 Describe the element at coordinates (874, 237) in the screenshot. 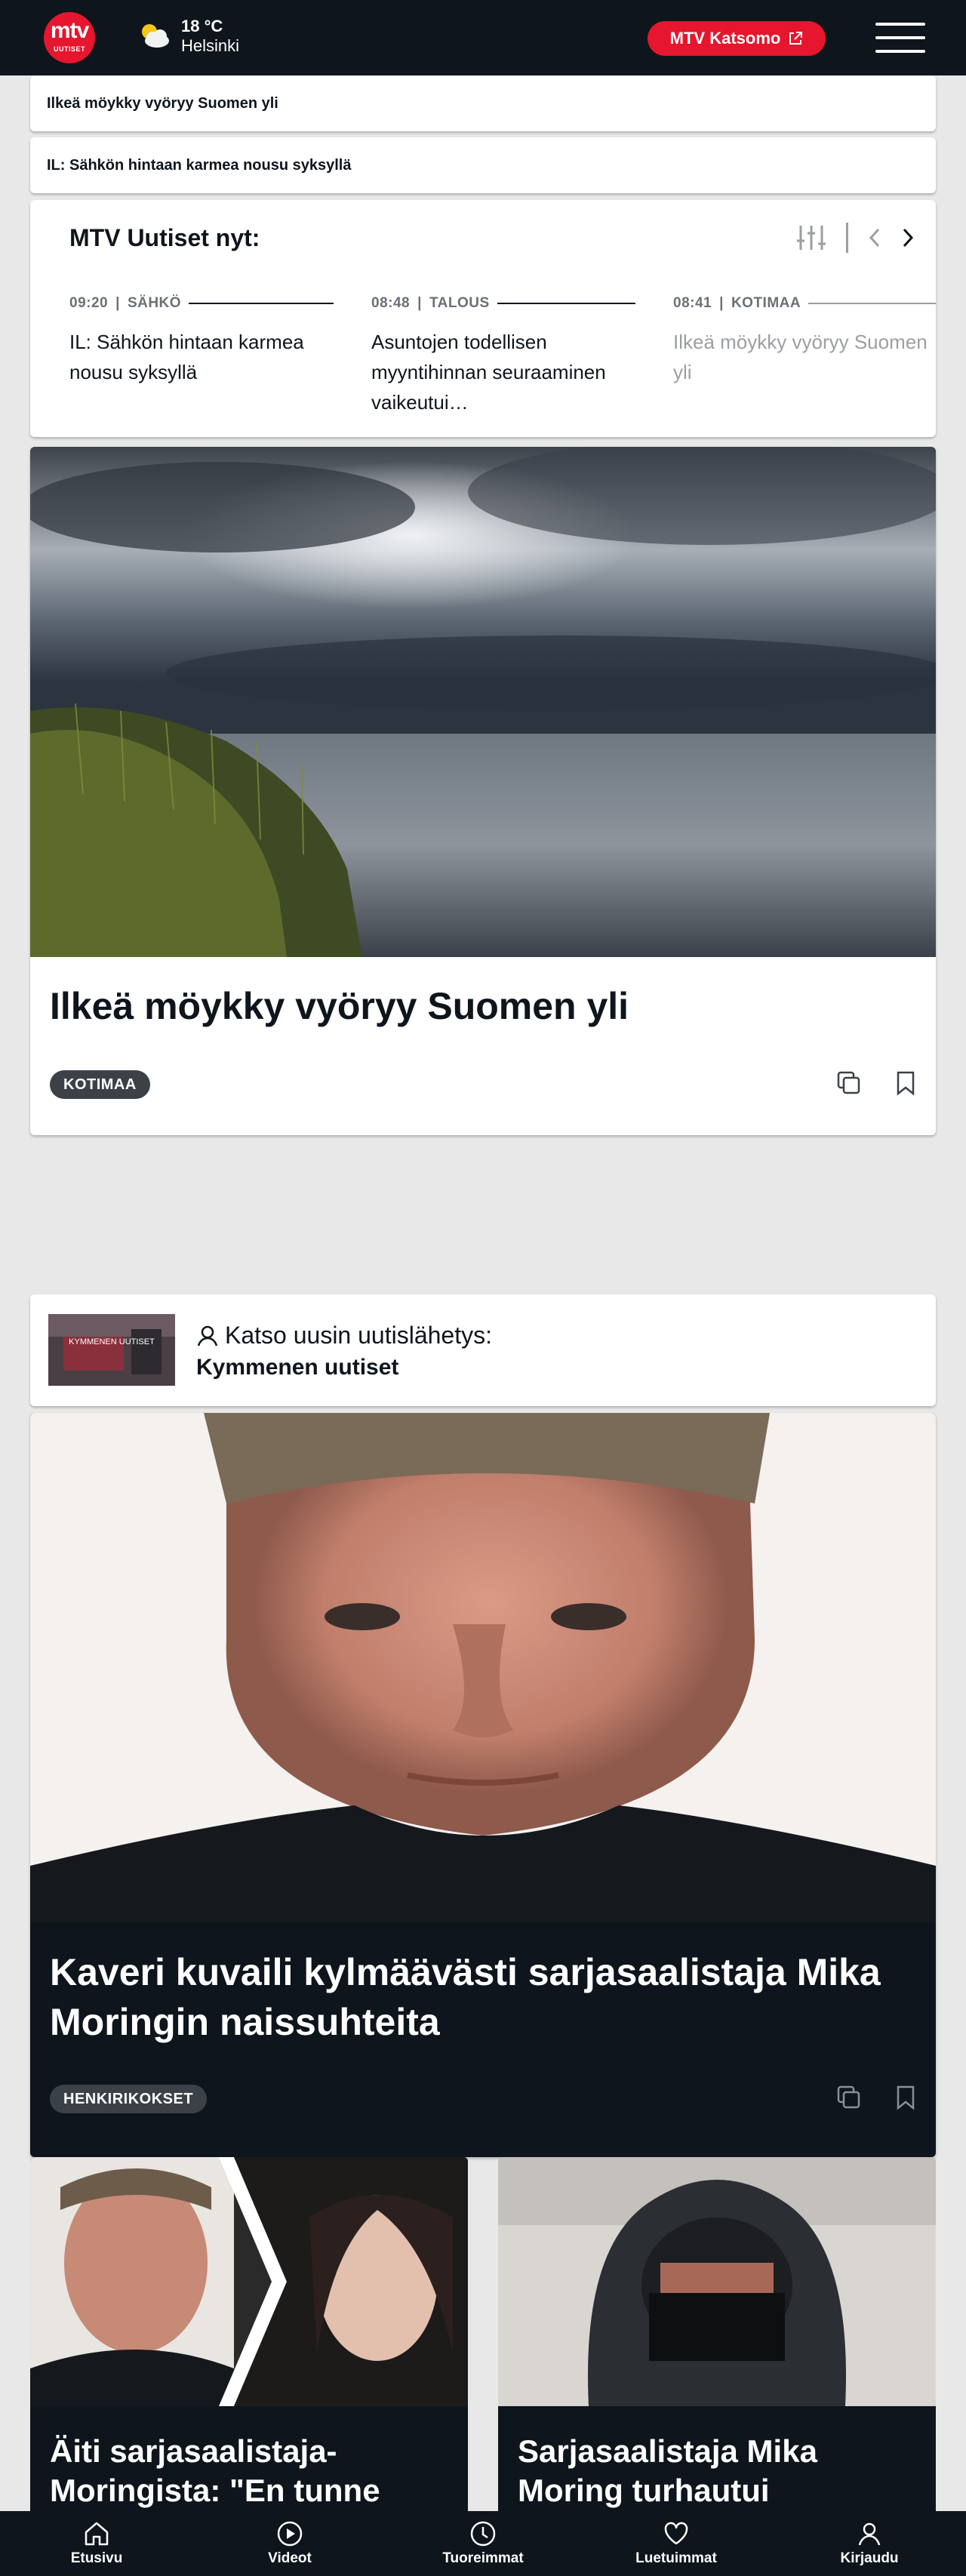

I see `chevron-left-icon` at that location.